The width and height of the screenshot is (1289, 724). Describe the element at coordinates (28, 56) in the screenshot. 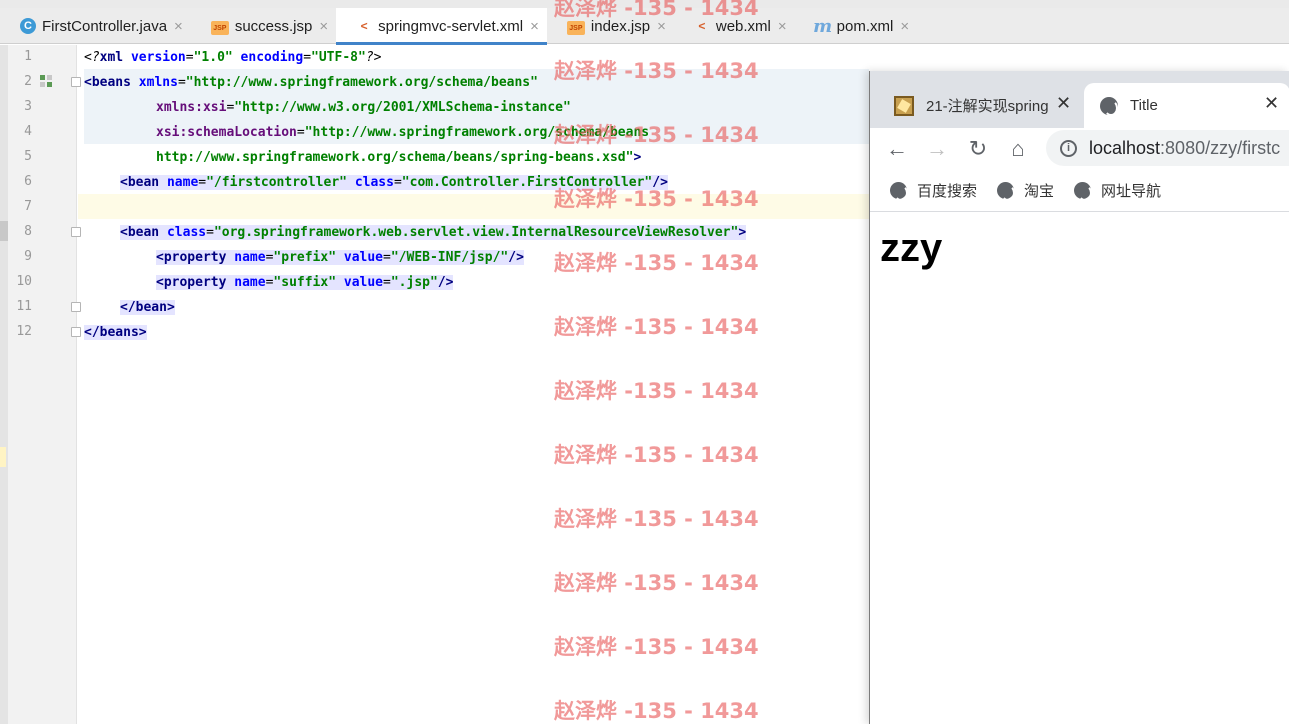

I see `line-number: 1` at that location.